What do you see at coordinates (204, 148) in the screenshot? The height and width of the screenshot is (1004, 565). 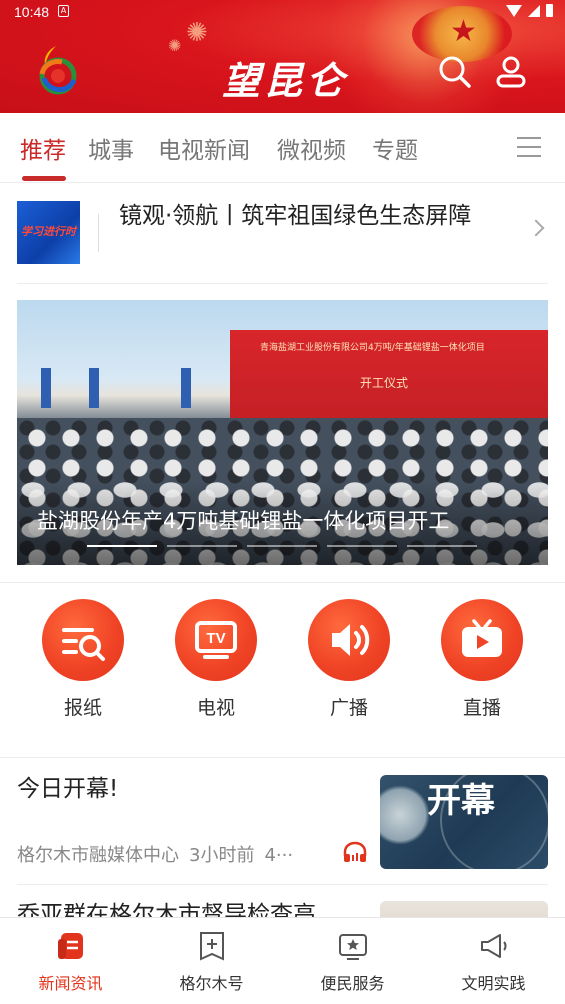 I see `tab-tv-news: 电视新闻` at bounding box center [204, 148].